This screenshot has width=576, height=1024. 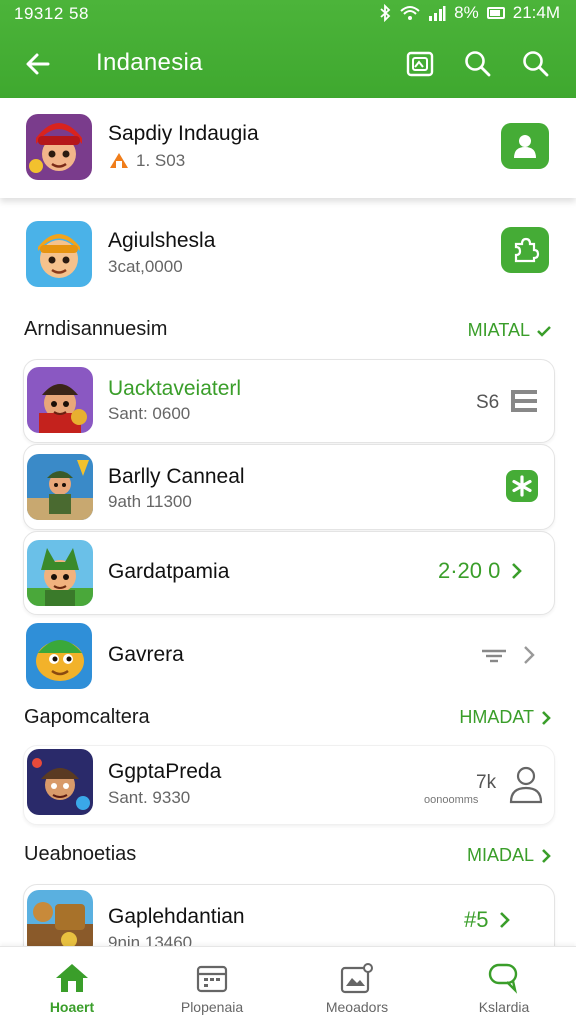 I want to click on nav-media: Meoadors, so click(x=357, y=985).